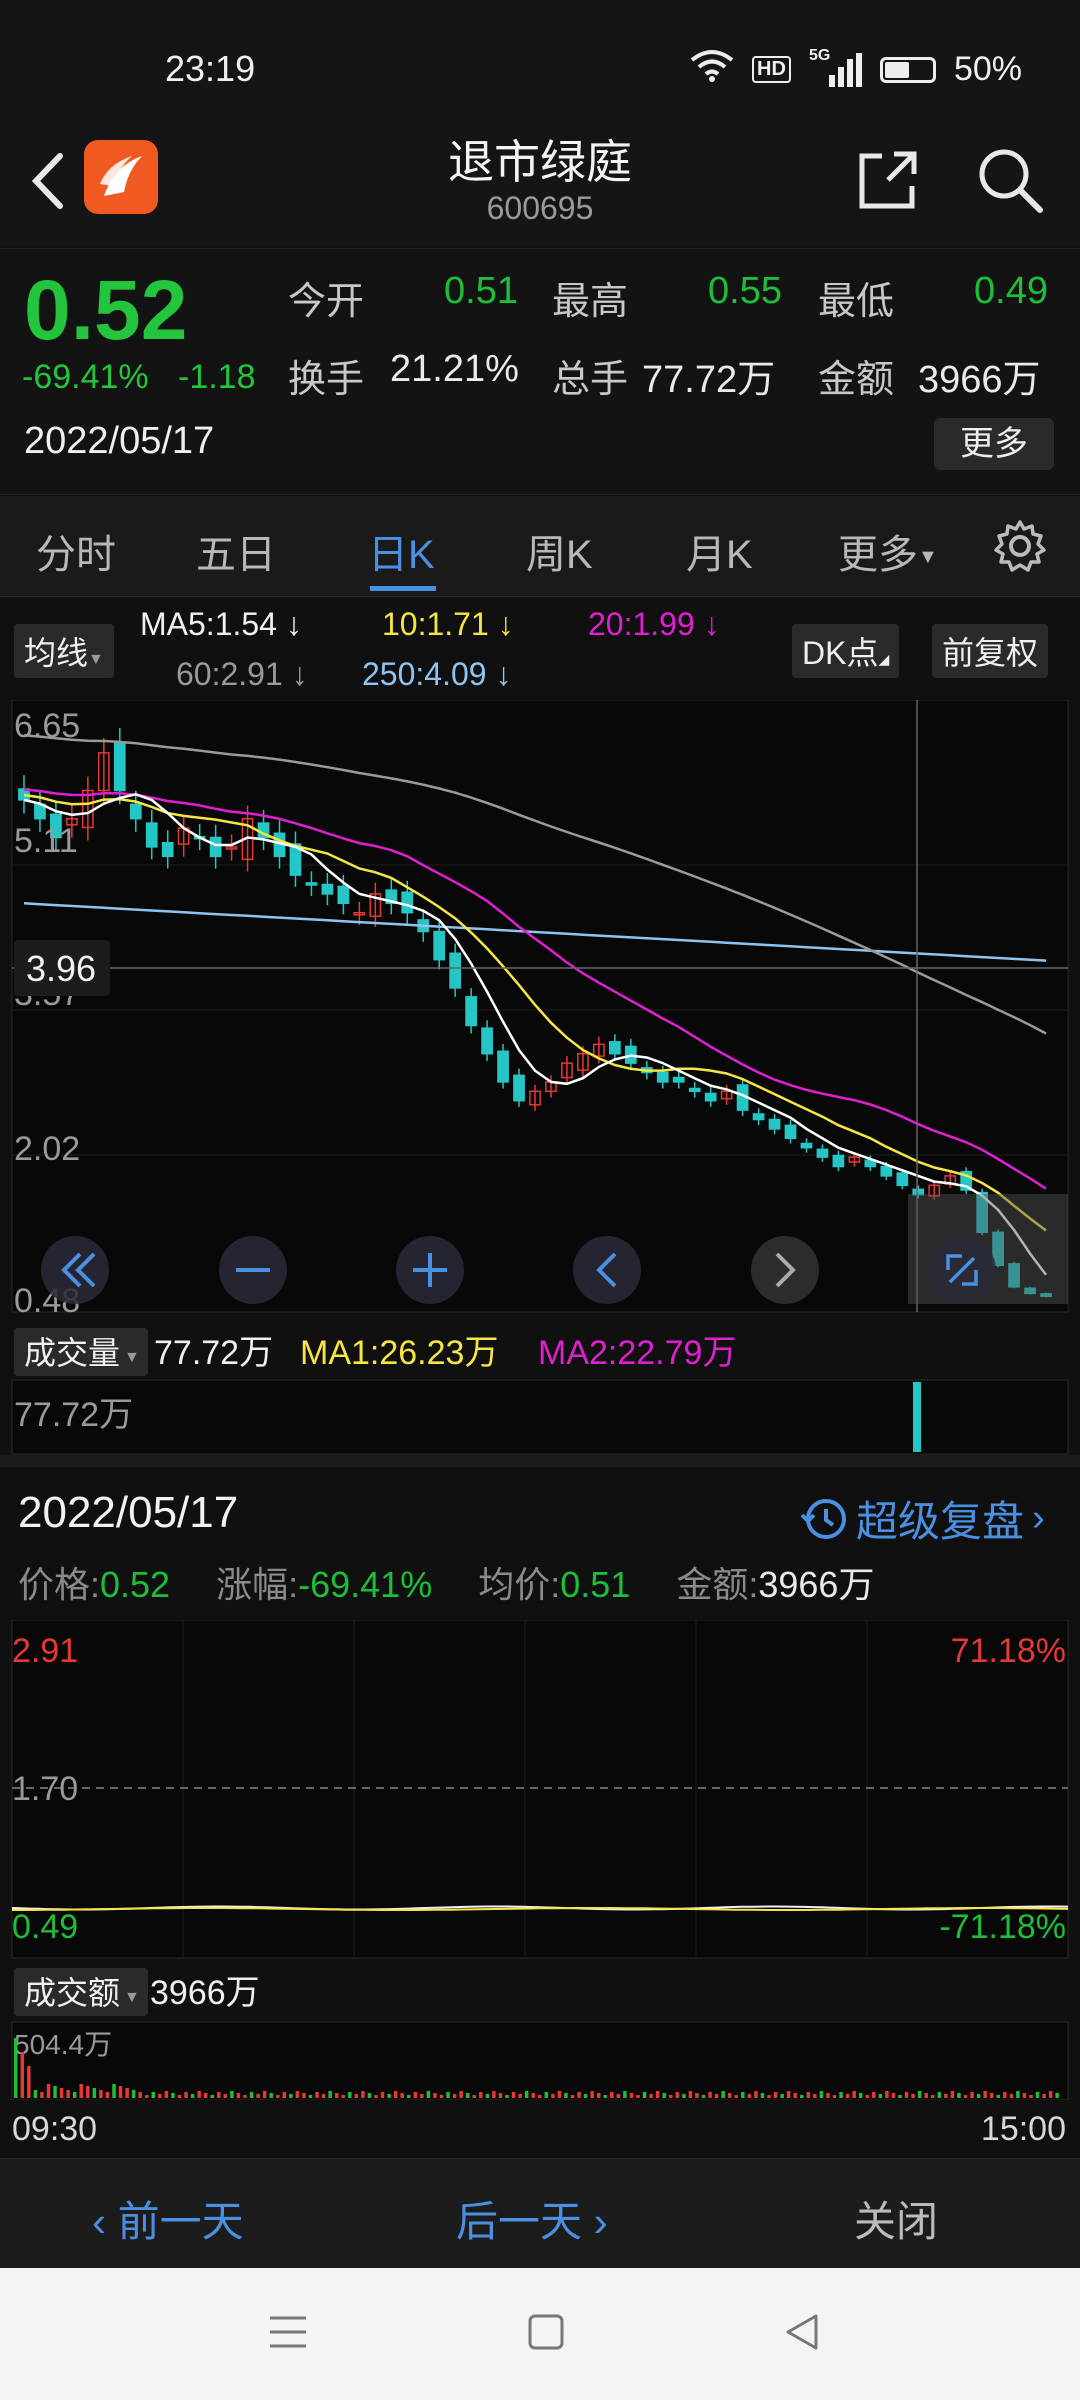 Image resolution: width=1080 pixels, height=2400 pixels. Describe the element at coordinates (896, 2218) in the screenshot. I see `close-button: 关闭` at that location.